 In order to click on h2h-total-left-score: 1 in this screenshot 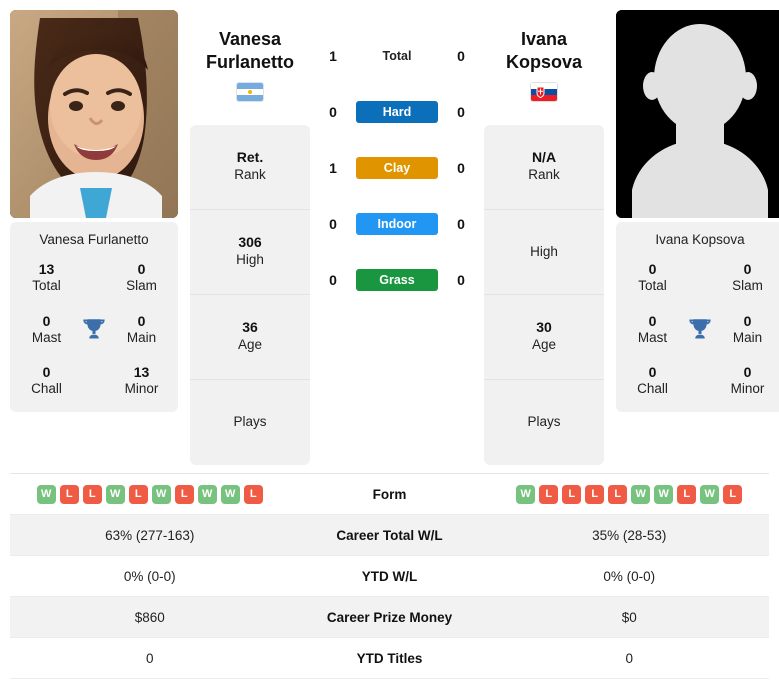, I will do `click(333, 56)`.